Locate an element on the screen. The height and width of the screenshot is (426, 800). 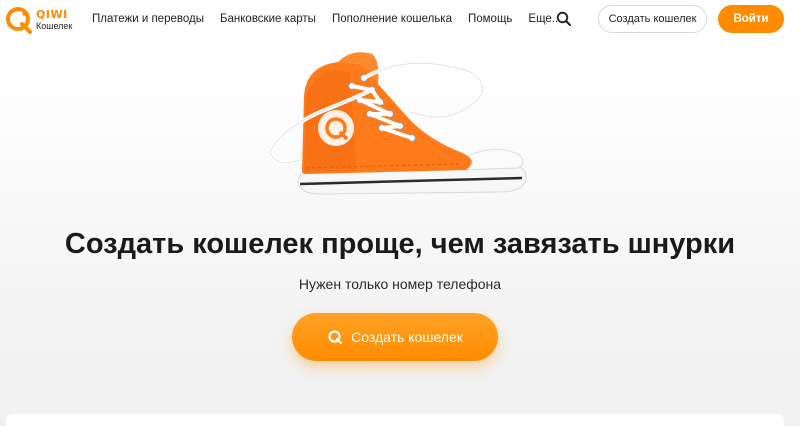
qiwi-logo: QIWI Кошелек is located at coordinates (39, 20).